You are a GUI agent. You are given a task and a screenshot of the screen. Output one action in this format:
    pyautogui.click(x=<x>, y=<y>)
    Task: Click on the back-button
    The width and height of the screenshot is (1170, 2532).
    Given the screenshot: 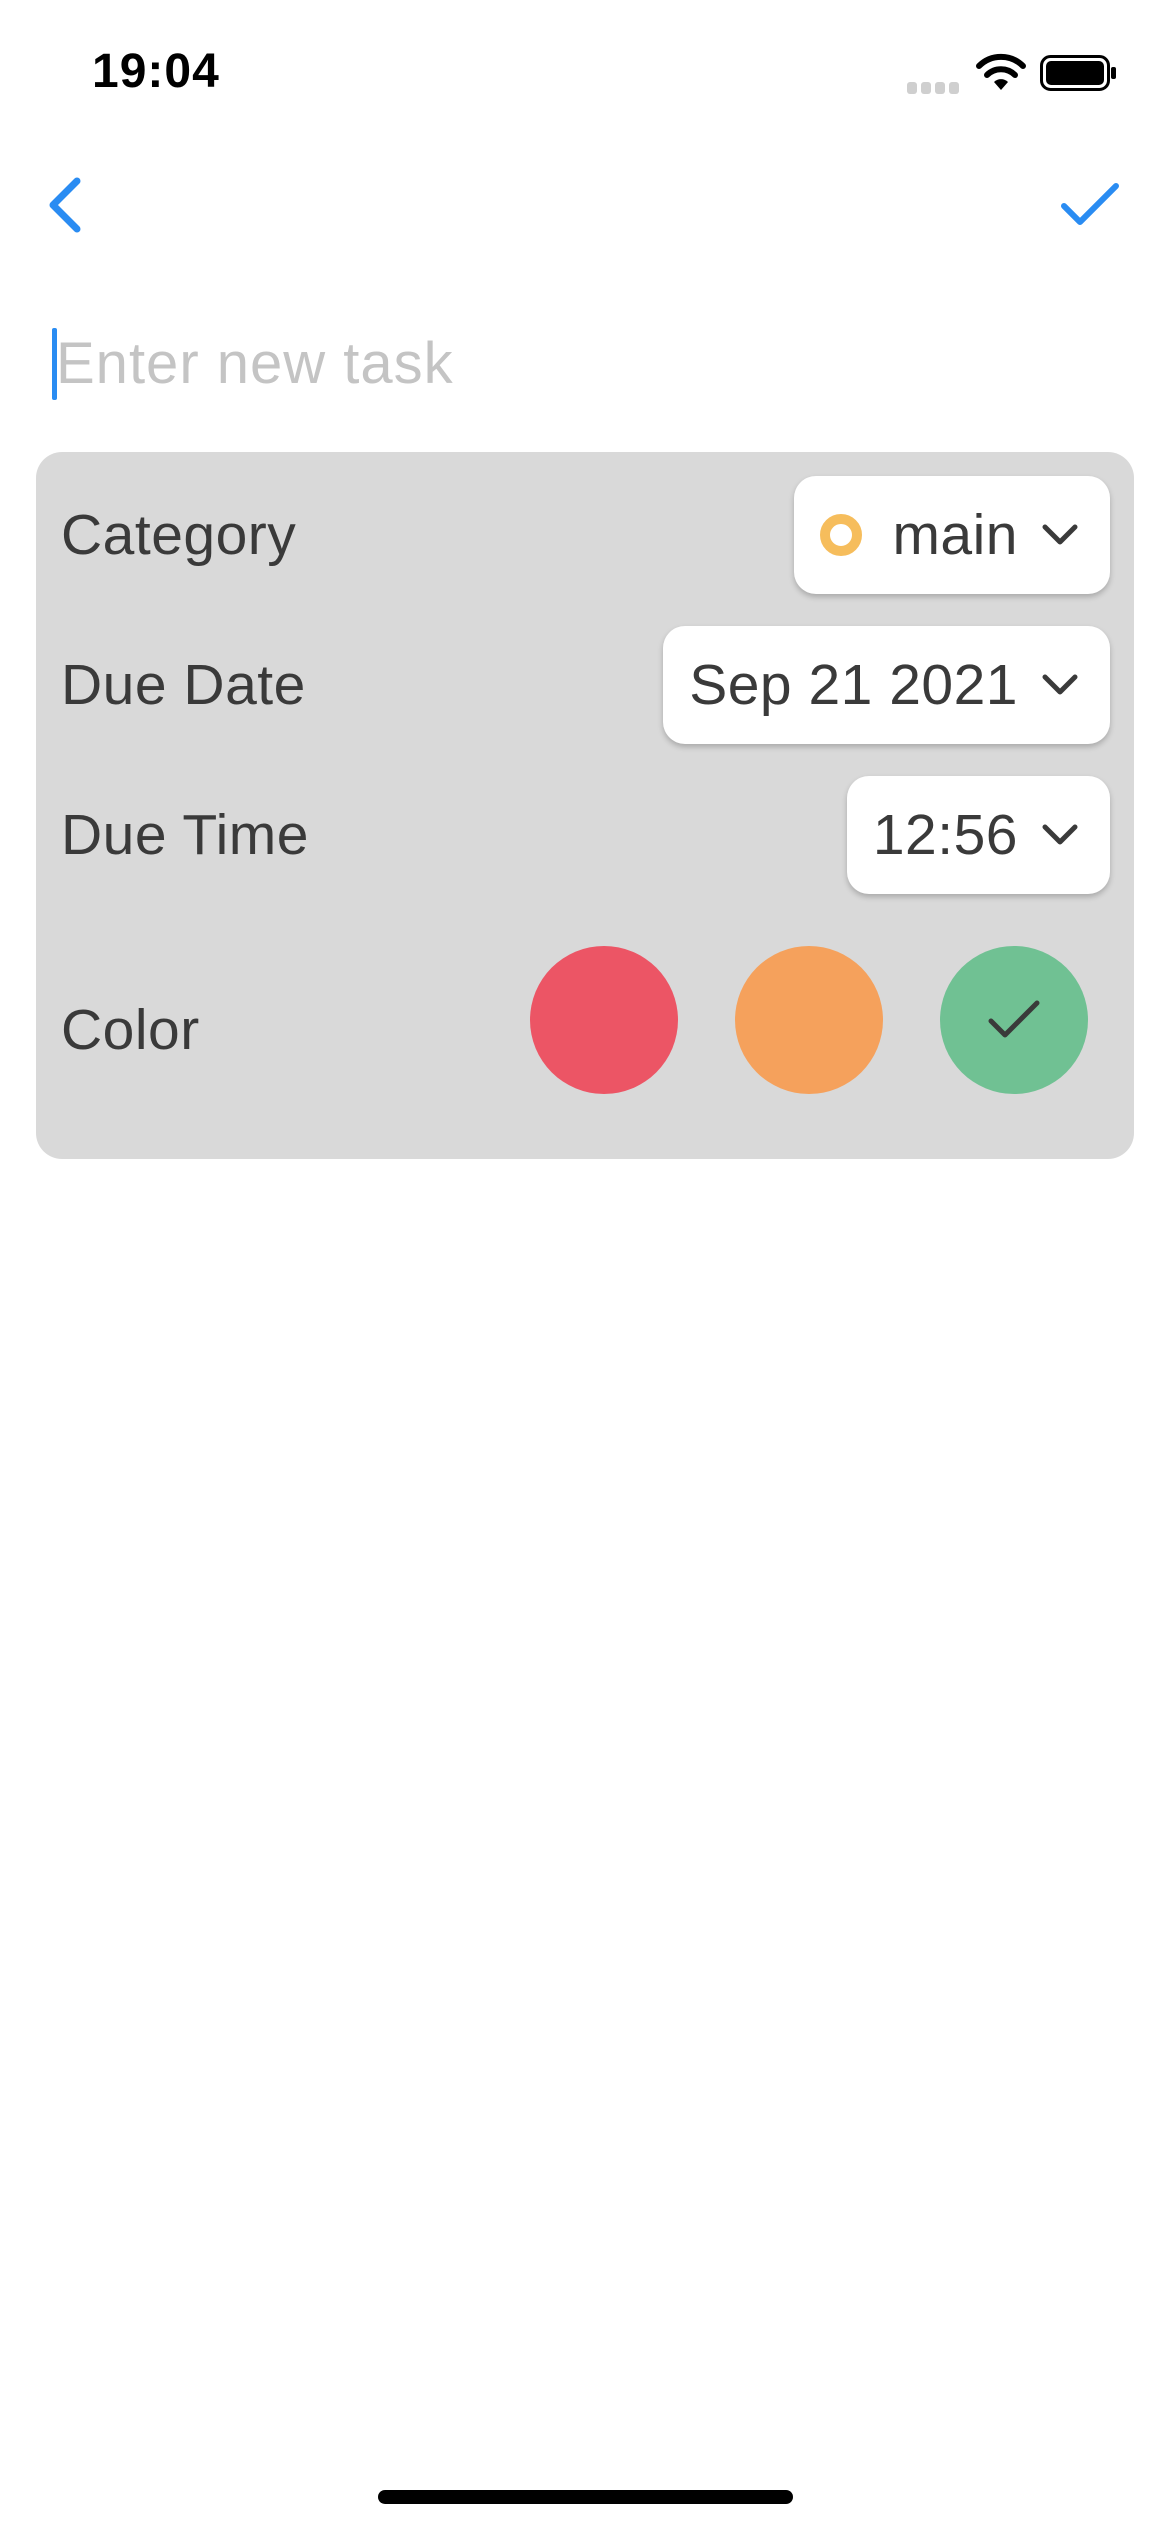 What is the action you would take?
    pyautogui.click(x=65, y=205)
    